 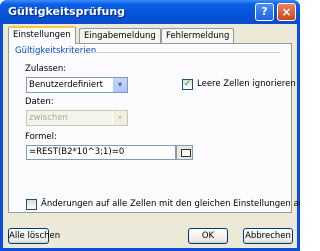 What do you see at coordinates (67, 11) in the screenshot?
I see `window-title: Gültigkeitsprüfung` at bounding box center [67, 11].